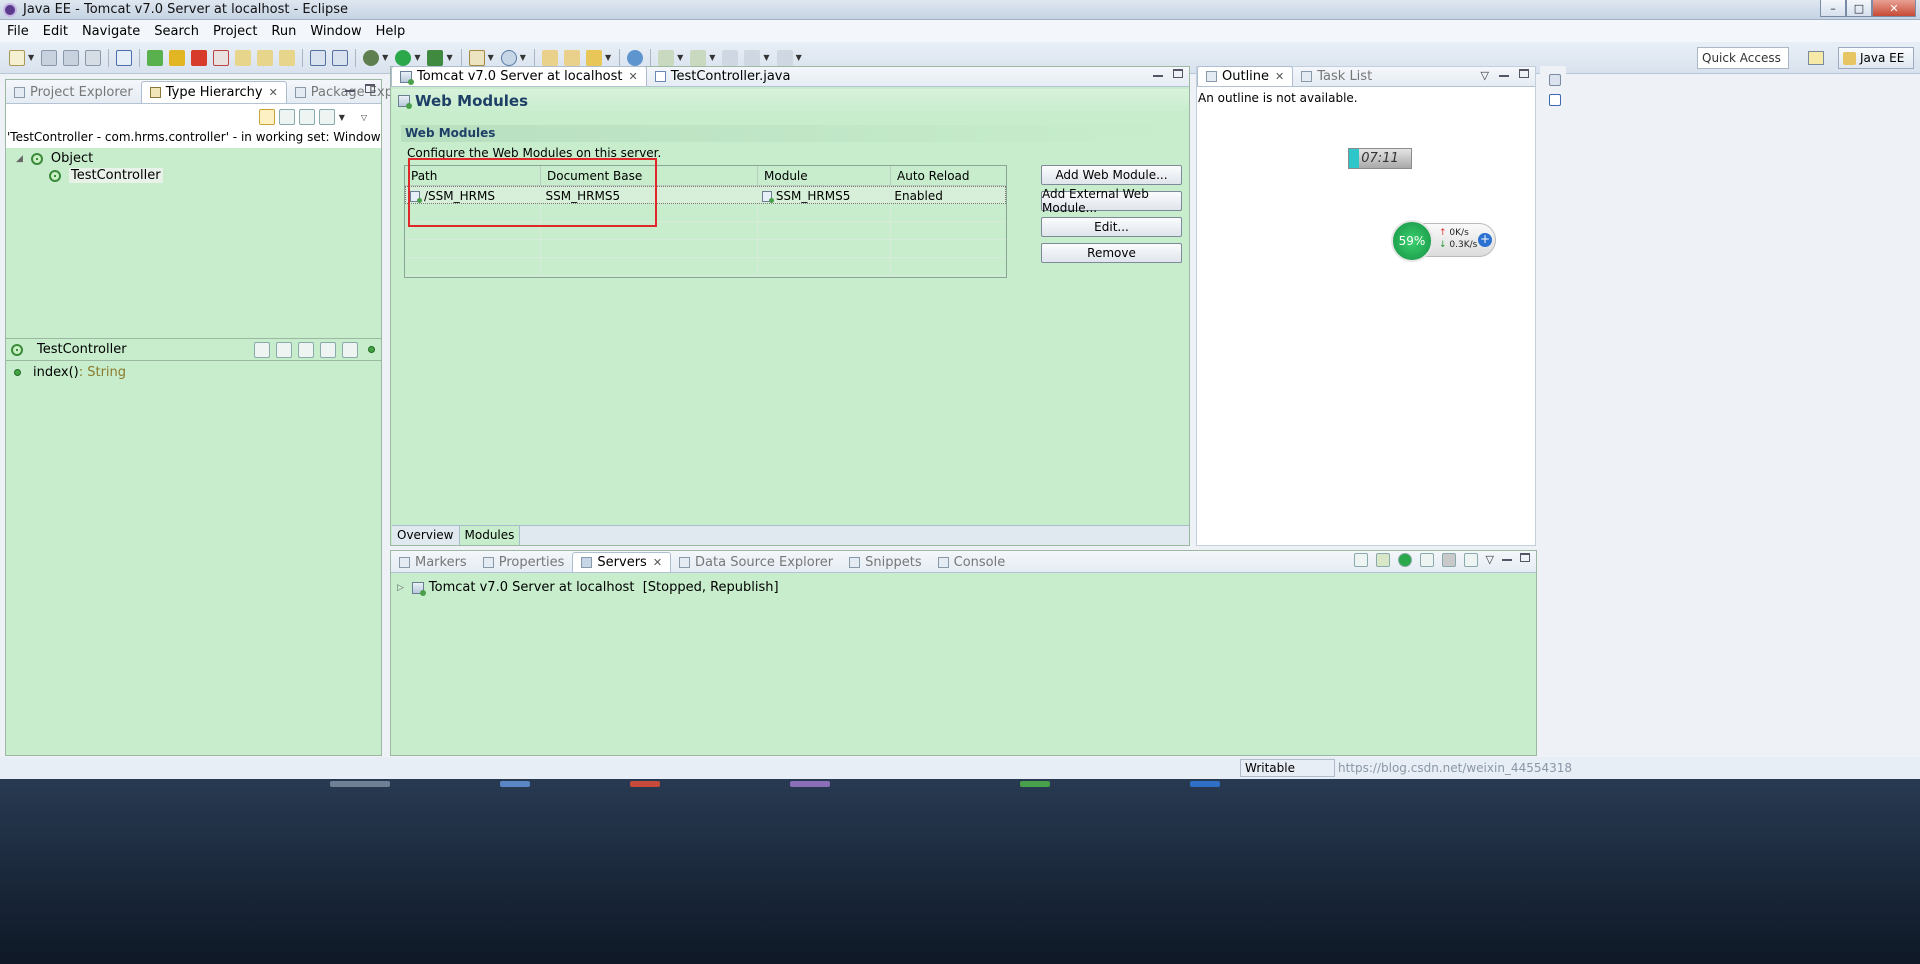 The height and width of the screenshot is (964, 1920). Describe the element at coordinates (1859, 8) in the screenshot. I see `maximize-button: □` at that location.